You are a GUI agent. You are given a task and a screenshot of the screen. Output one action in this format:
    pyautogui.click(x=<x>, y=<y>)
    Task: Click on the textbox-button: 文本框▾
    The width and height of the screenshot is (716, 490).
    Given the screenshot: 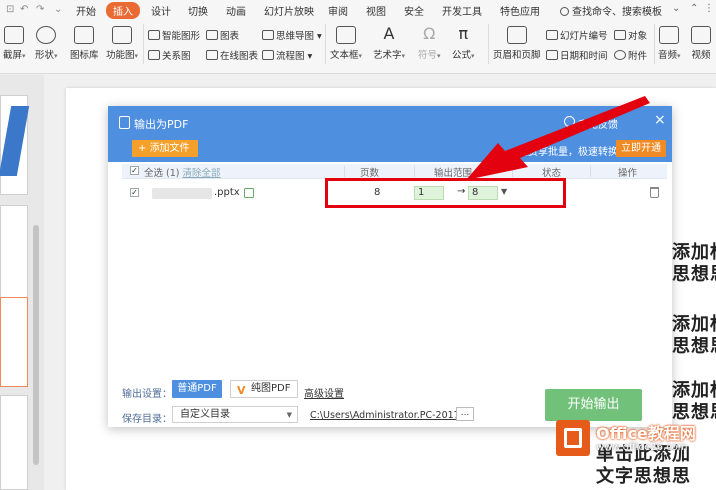 What is the action you would take?
    pyautogui.click(x=346, y=43)
    